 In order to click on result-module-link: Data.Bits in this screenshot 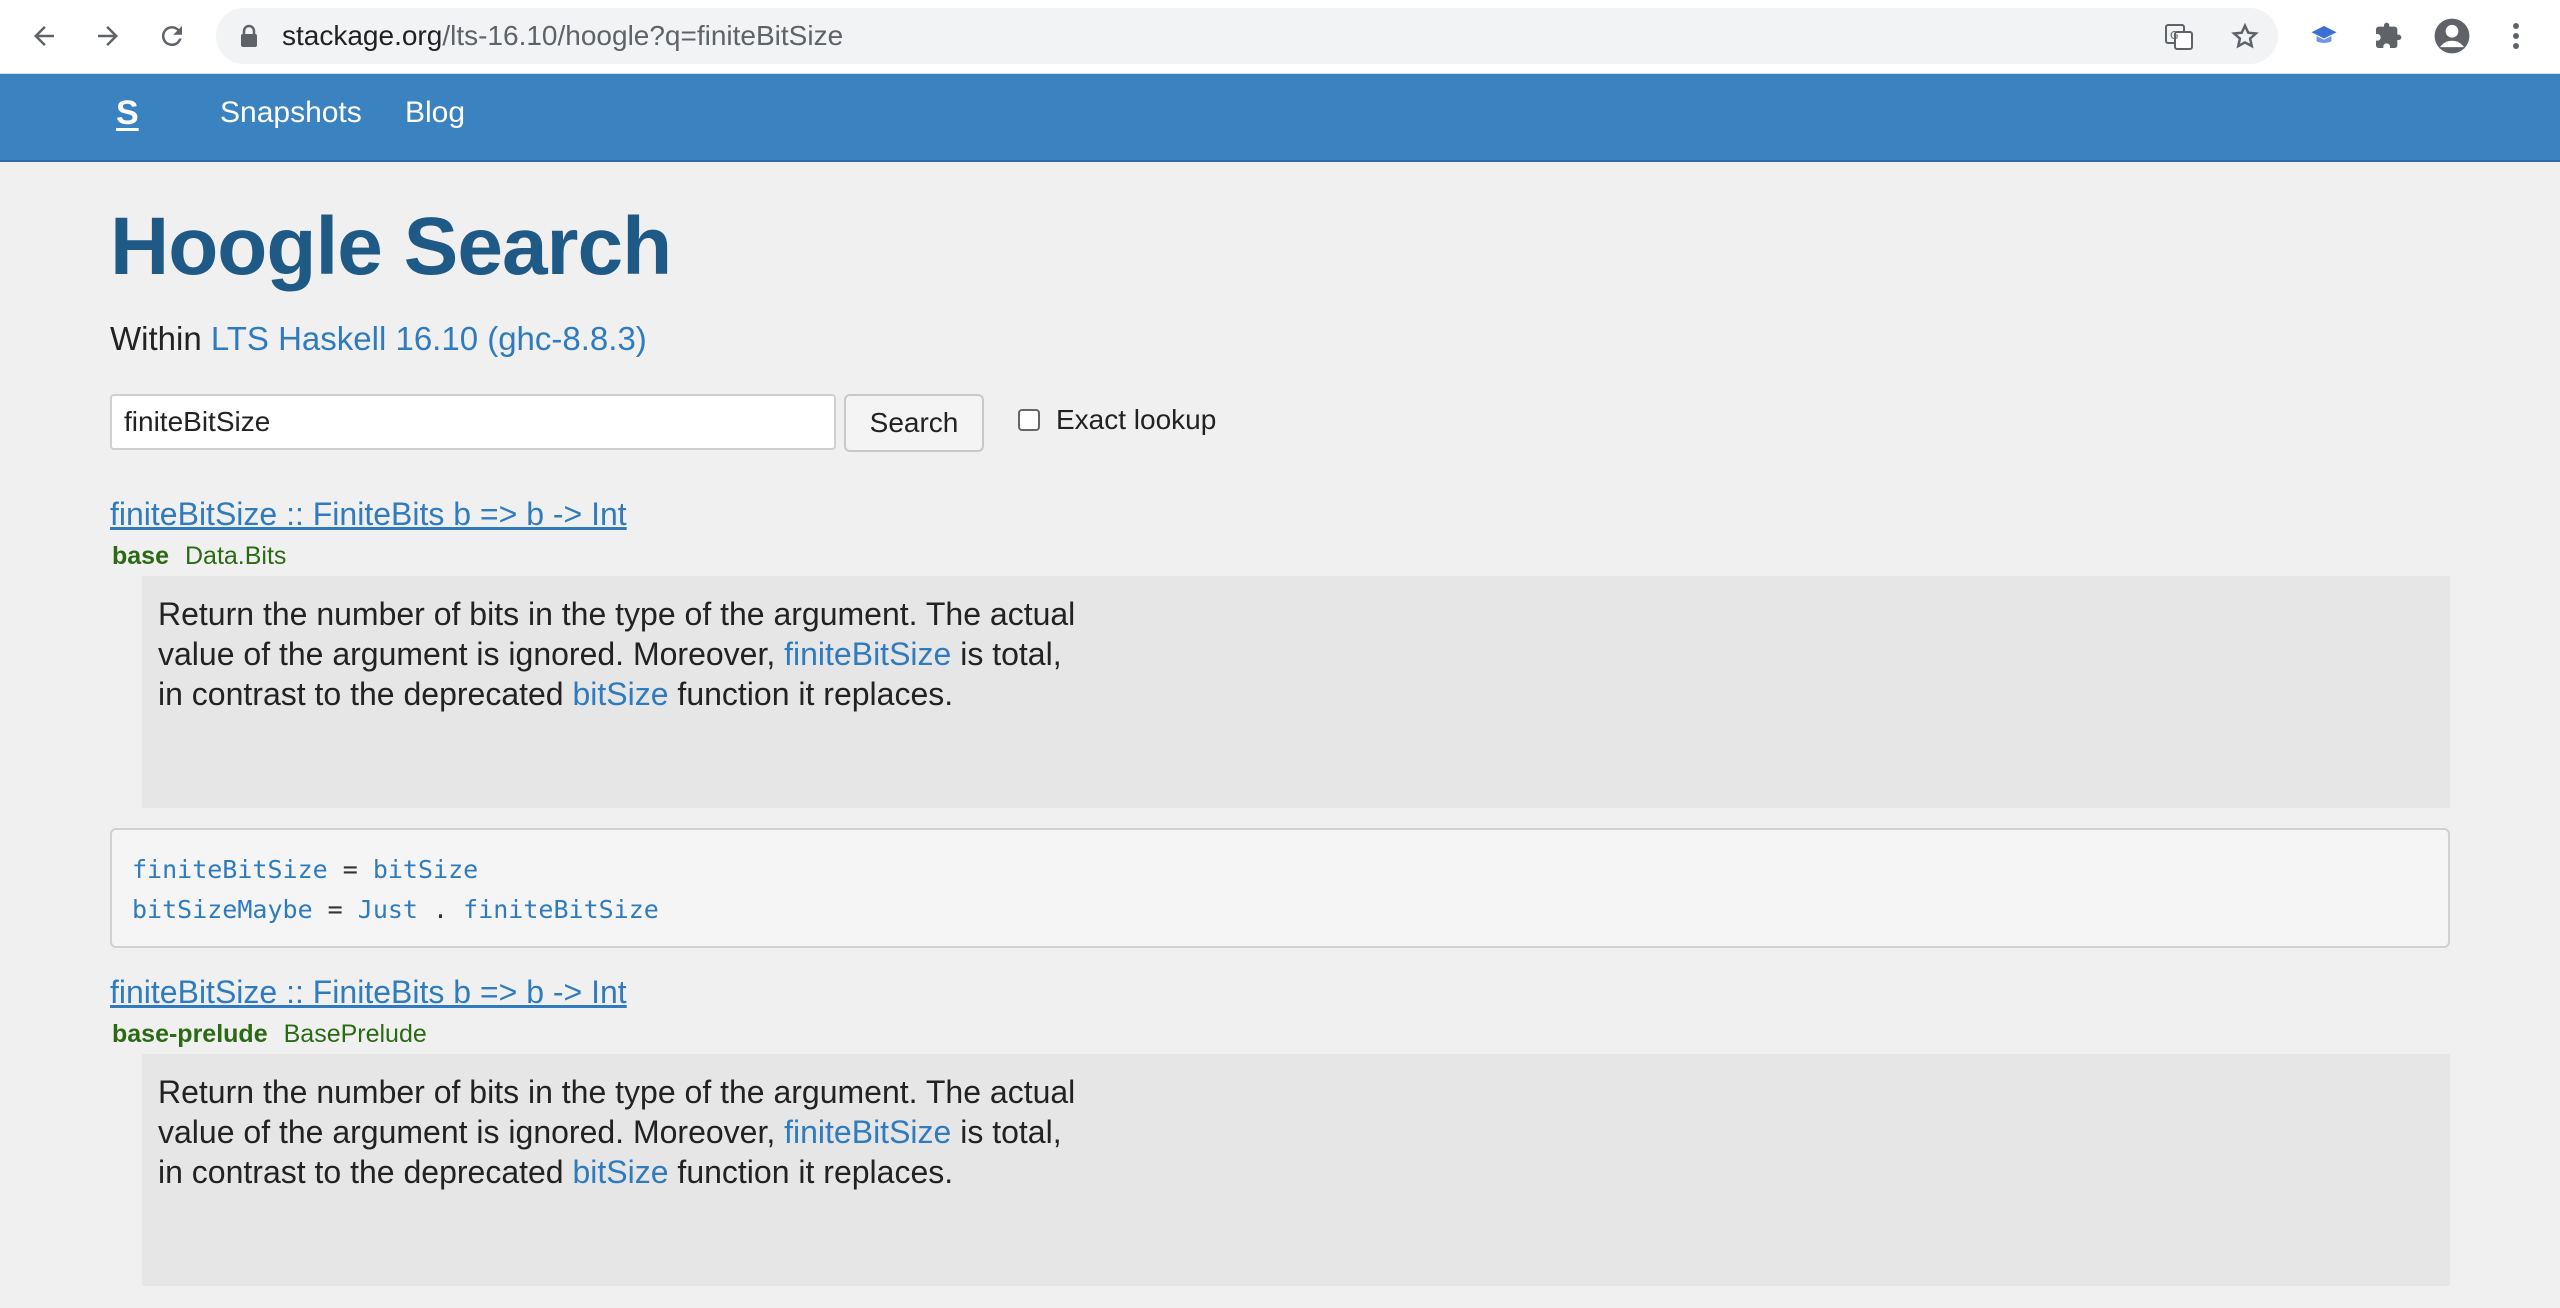, I will do `click(235, 556)`.